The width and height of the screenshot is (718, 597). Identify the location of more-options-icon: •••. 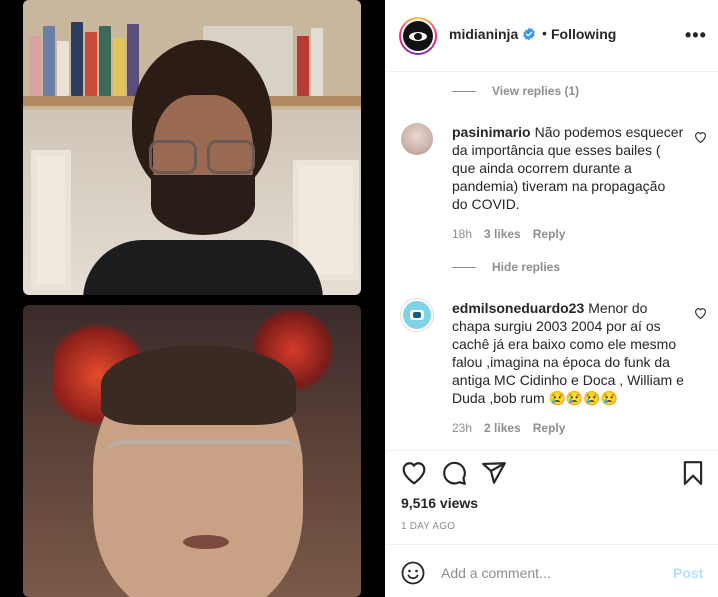
(696, 35).